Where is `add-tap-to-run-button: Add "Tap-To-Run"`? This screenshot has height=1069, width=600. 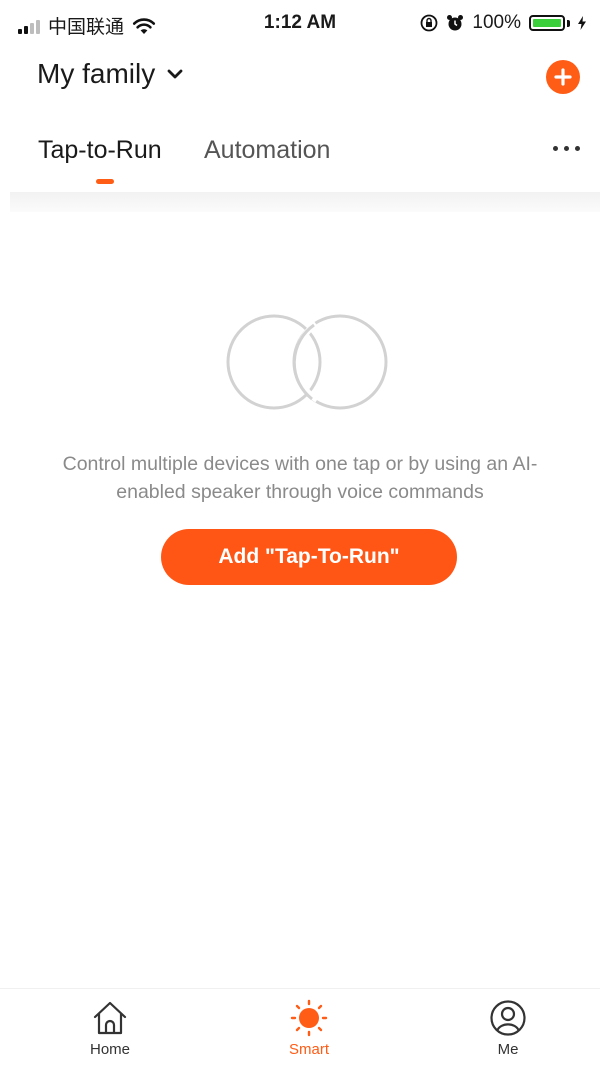
add-tap-to-run-button: Add "Tap-To-Run" is located at coordinates (309, 557).